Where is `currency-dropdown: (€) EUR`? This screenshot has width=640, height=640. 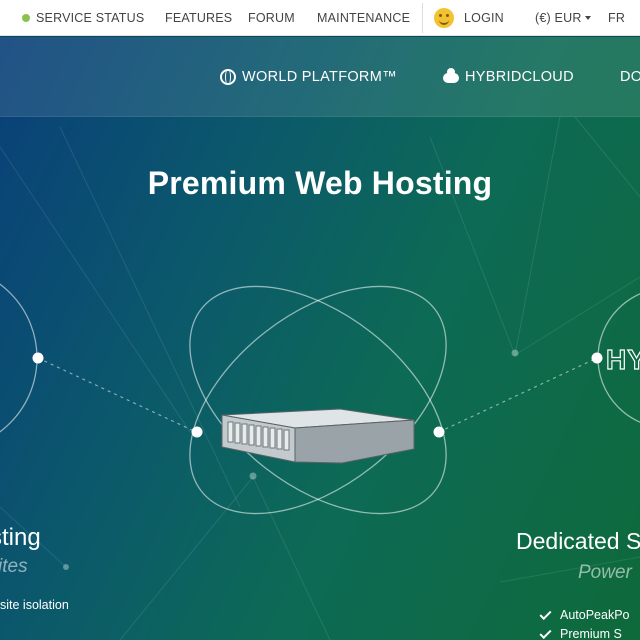
currency-dropdown: (€) EUR is located at coordinates (563, 18).